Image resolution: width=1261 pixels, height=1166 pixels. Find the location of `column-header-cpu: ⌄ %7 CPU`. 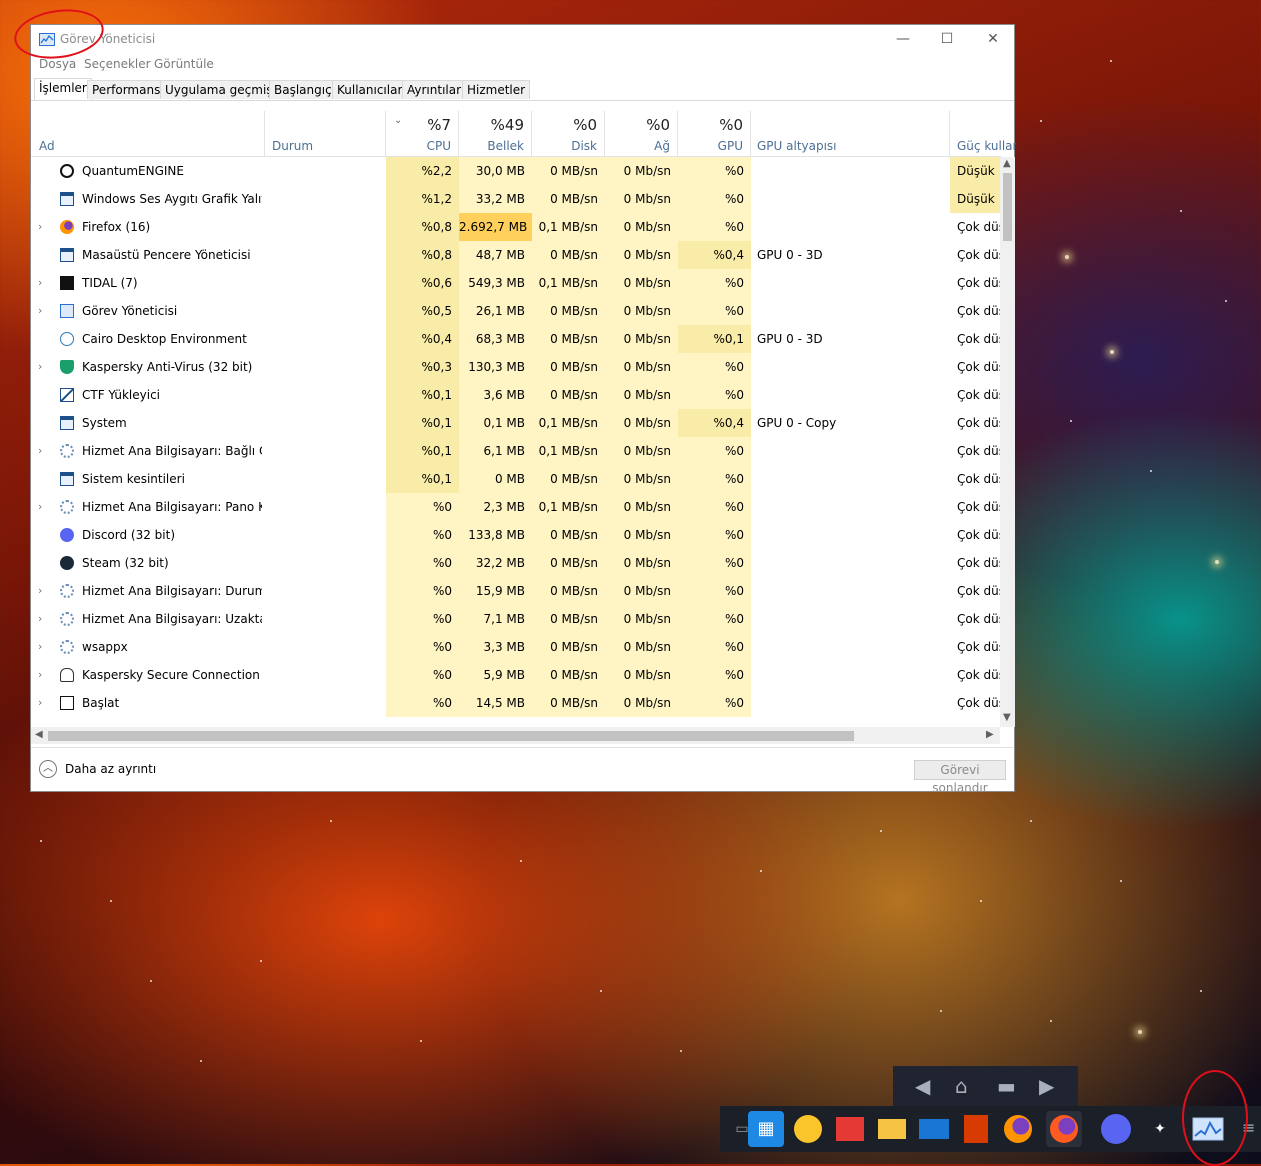

column-header-cpu: ⌄ %7 CPU is located at coordinates (422, 134).